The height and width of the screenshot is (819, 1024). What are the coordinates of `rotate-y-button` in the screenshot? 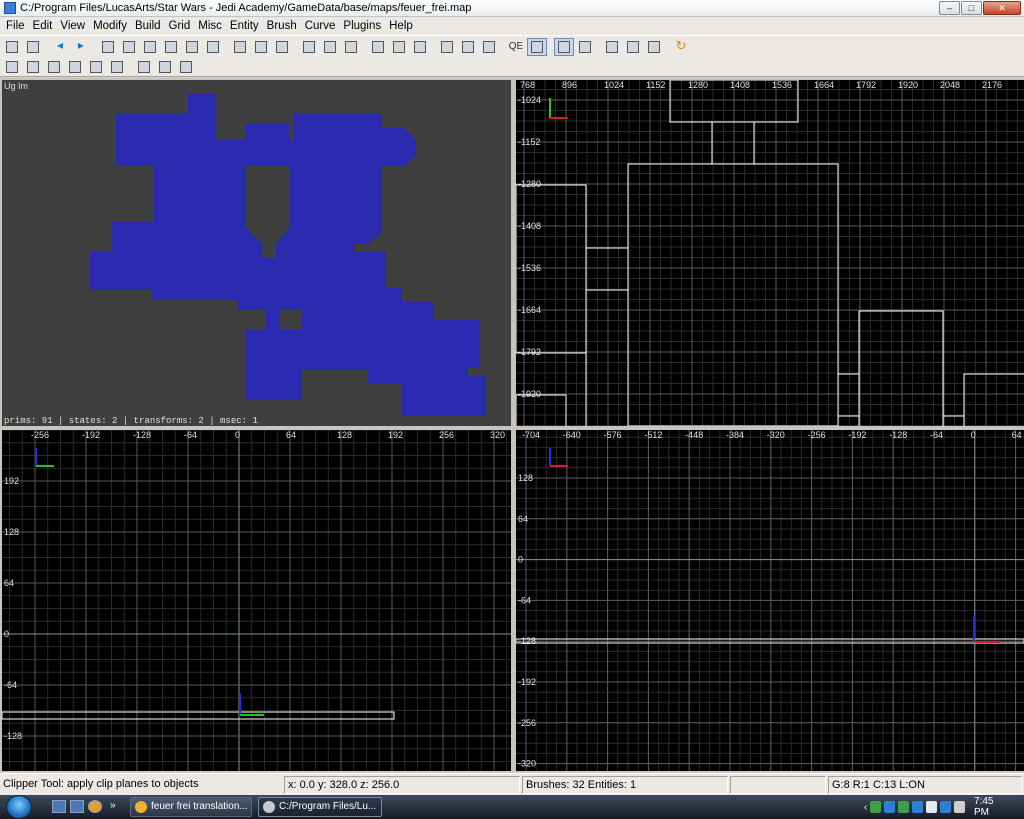 It's located at (171, 47).